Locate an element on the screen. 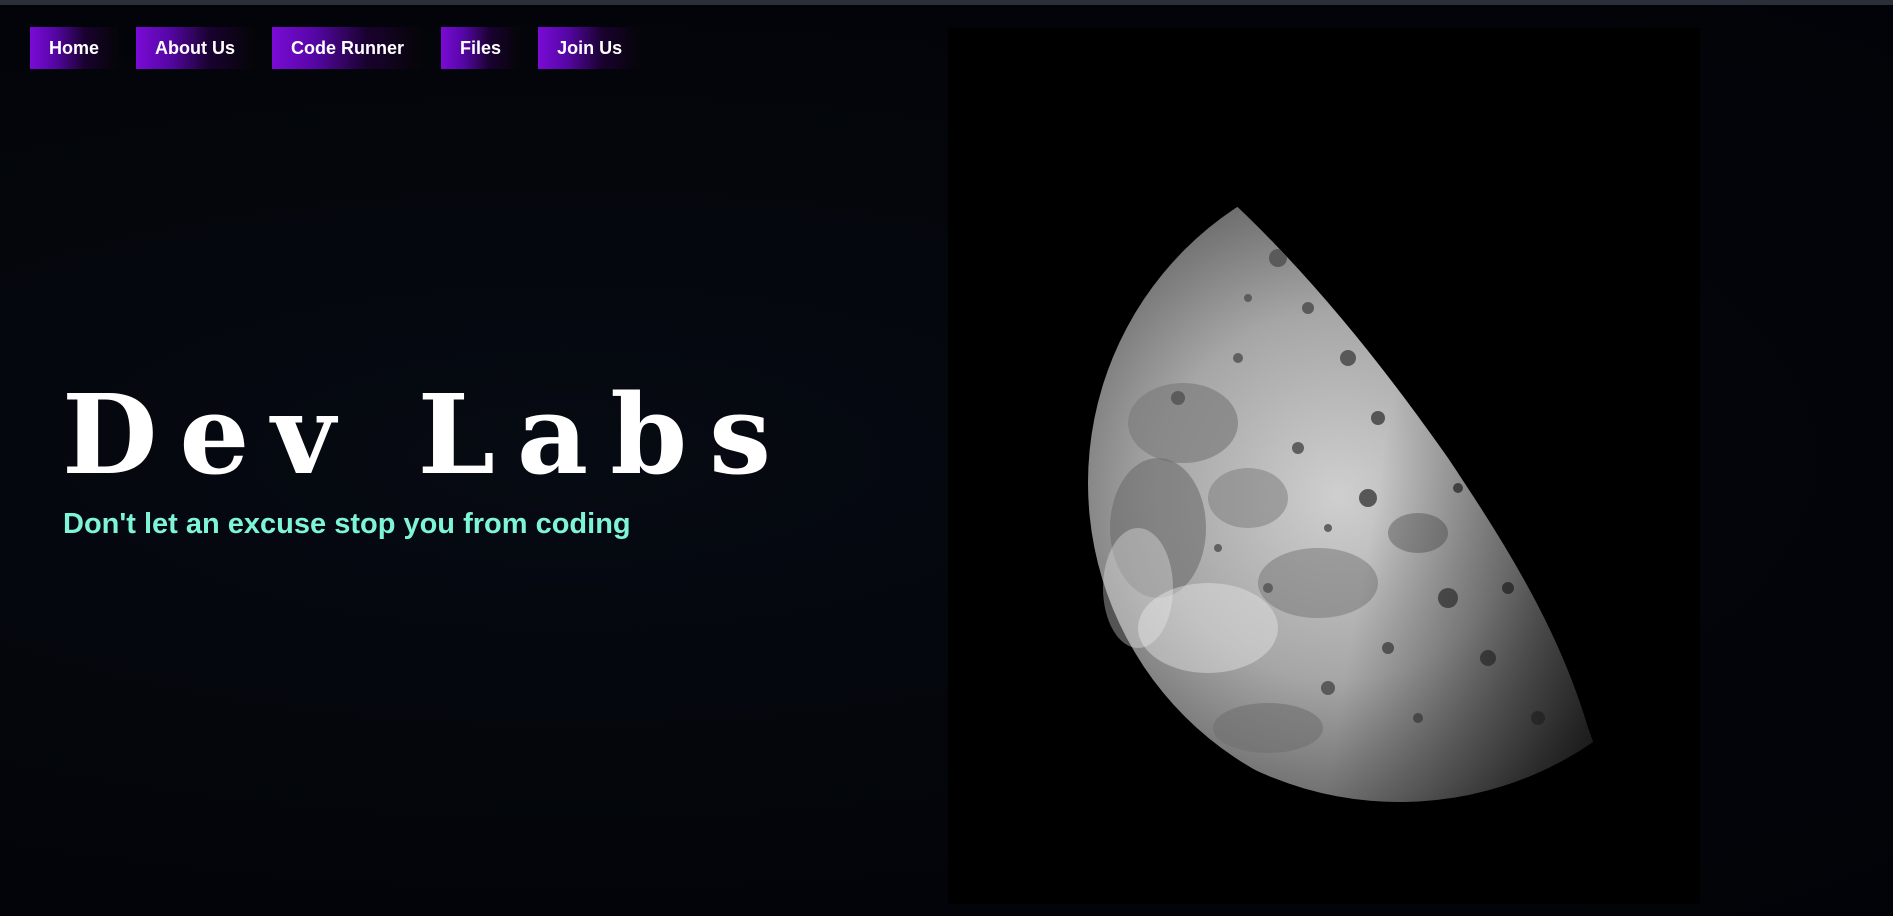 The image size is (1893, 916). main-nav: Home About Us Code Runner Files Join Us is located at coordinates (336, 48).